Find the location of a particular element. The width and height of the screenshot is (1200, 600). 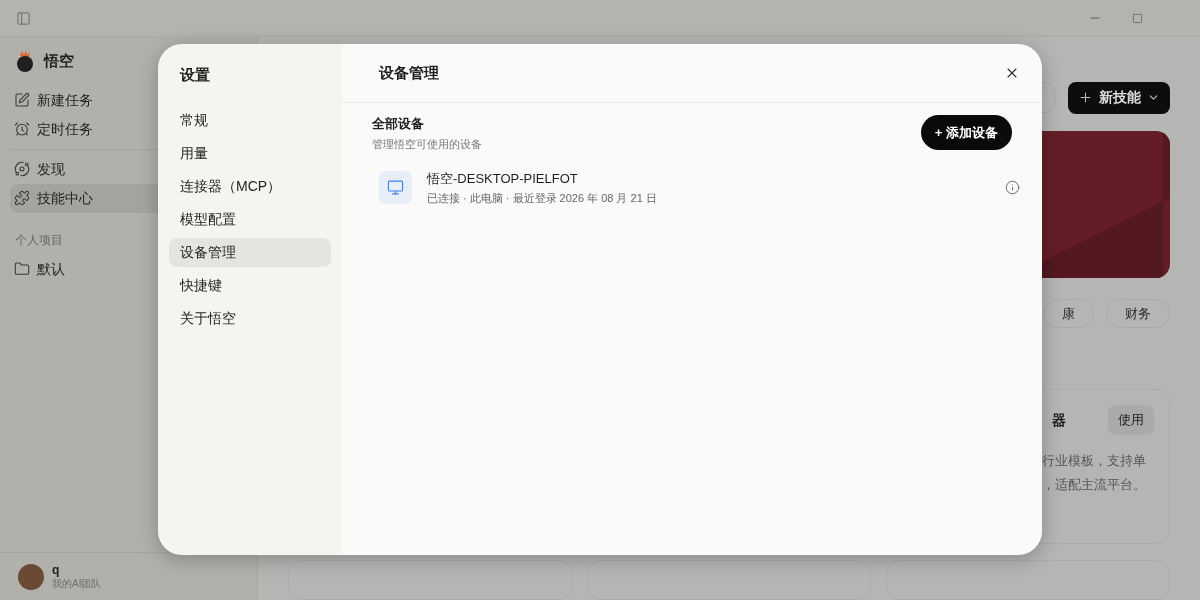

maximize-button is located at coordinates (1137, 18).